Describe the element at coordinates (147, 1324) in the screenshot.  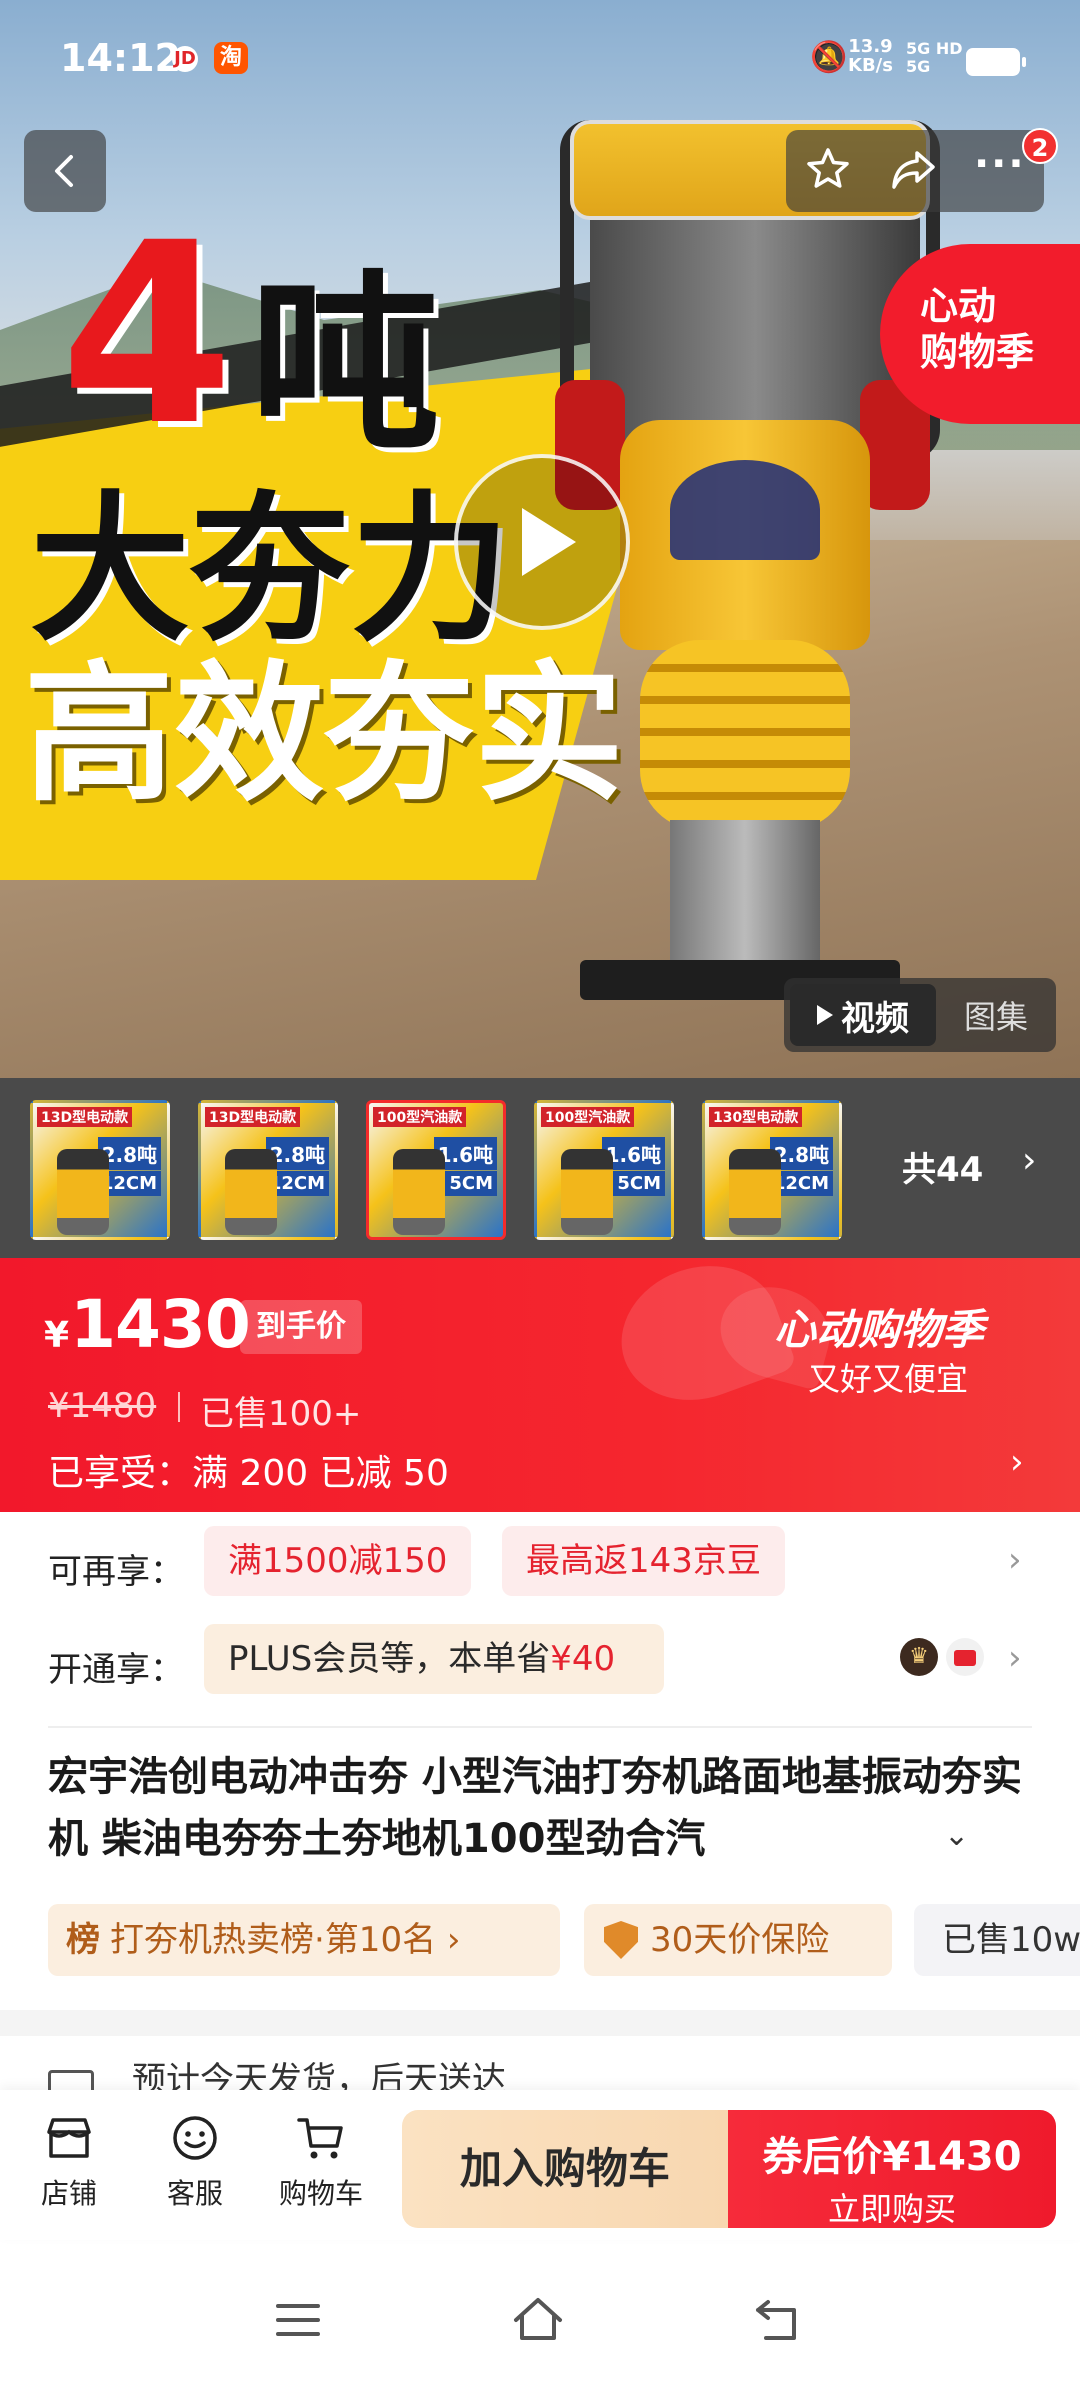
I see `final-price: ¥1430` at that location.